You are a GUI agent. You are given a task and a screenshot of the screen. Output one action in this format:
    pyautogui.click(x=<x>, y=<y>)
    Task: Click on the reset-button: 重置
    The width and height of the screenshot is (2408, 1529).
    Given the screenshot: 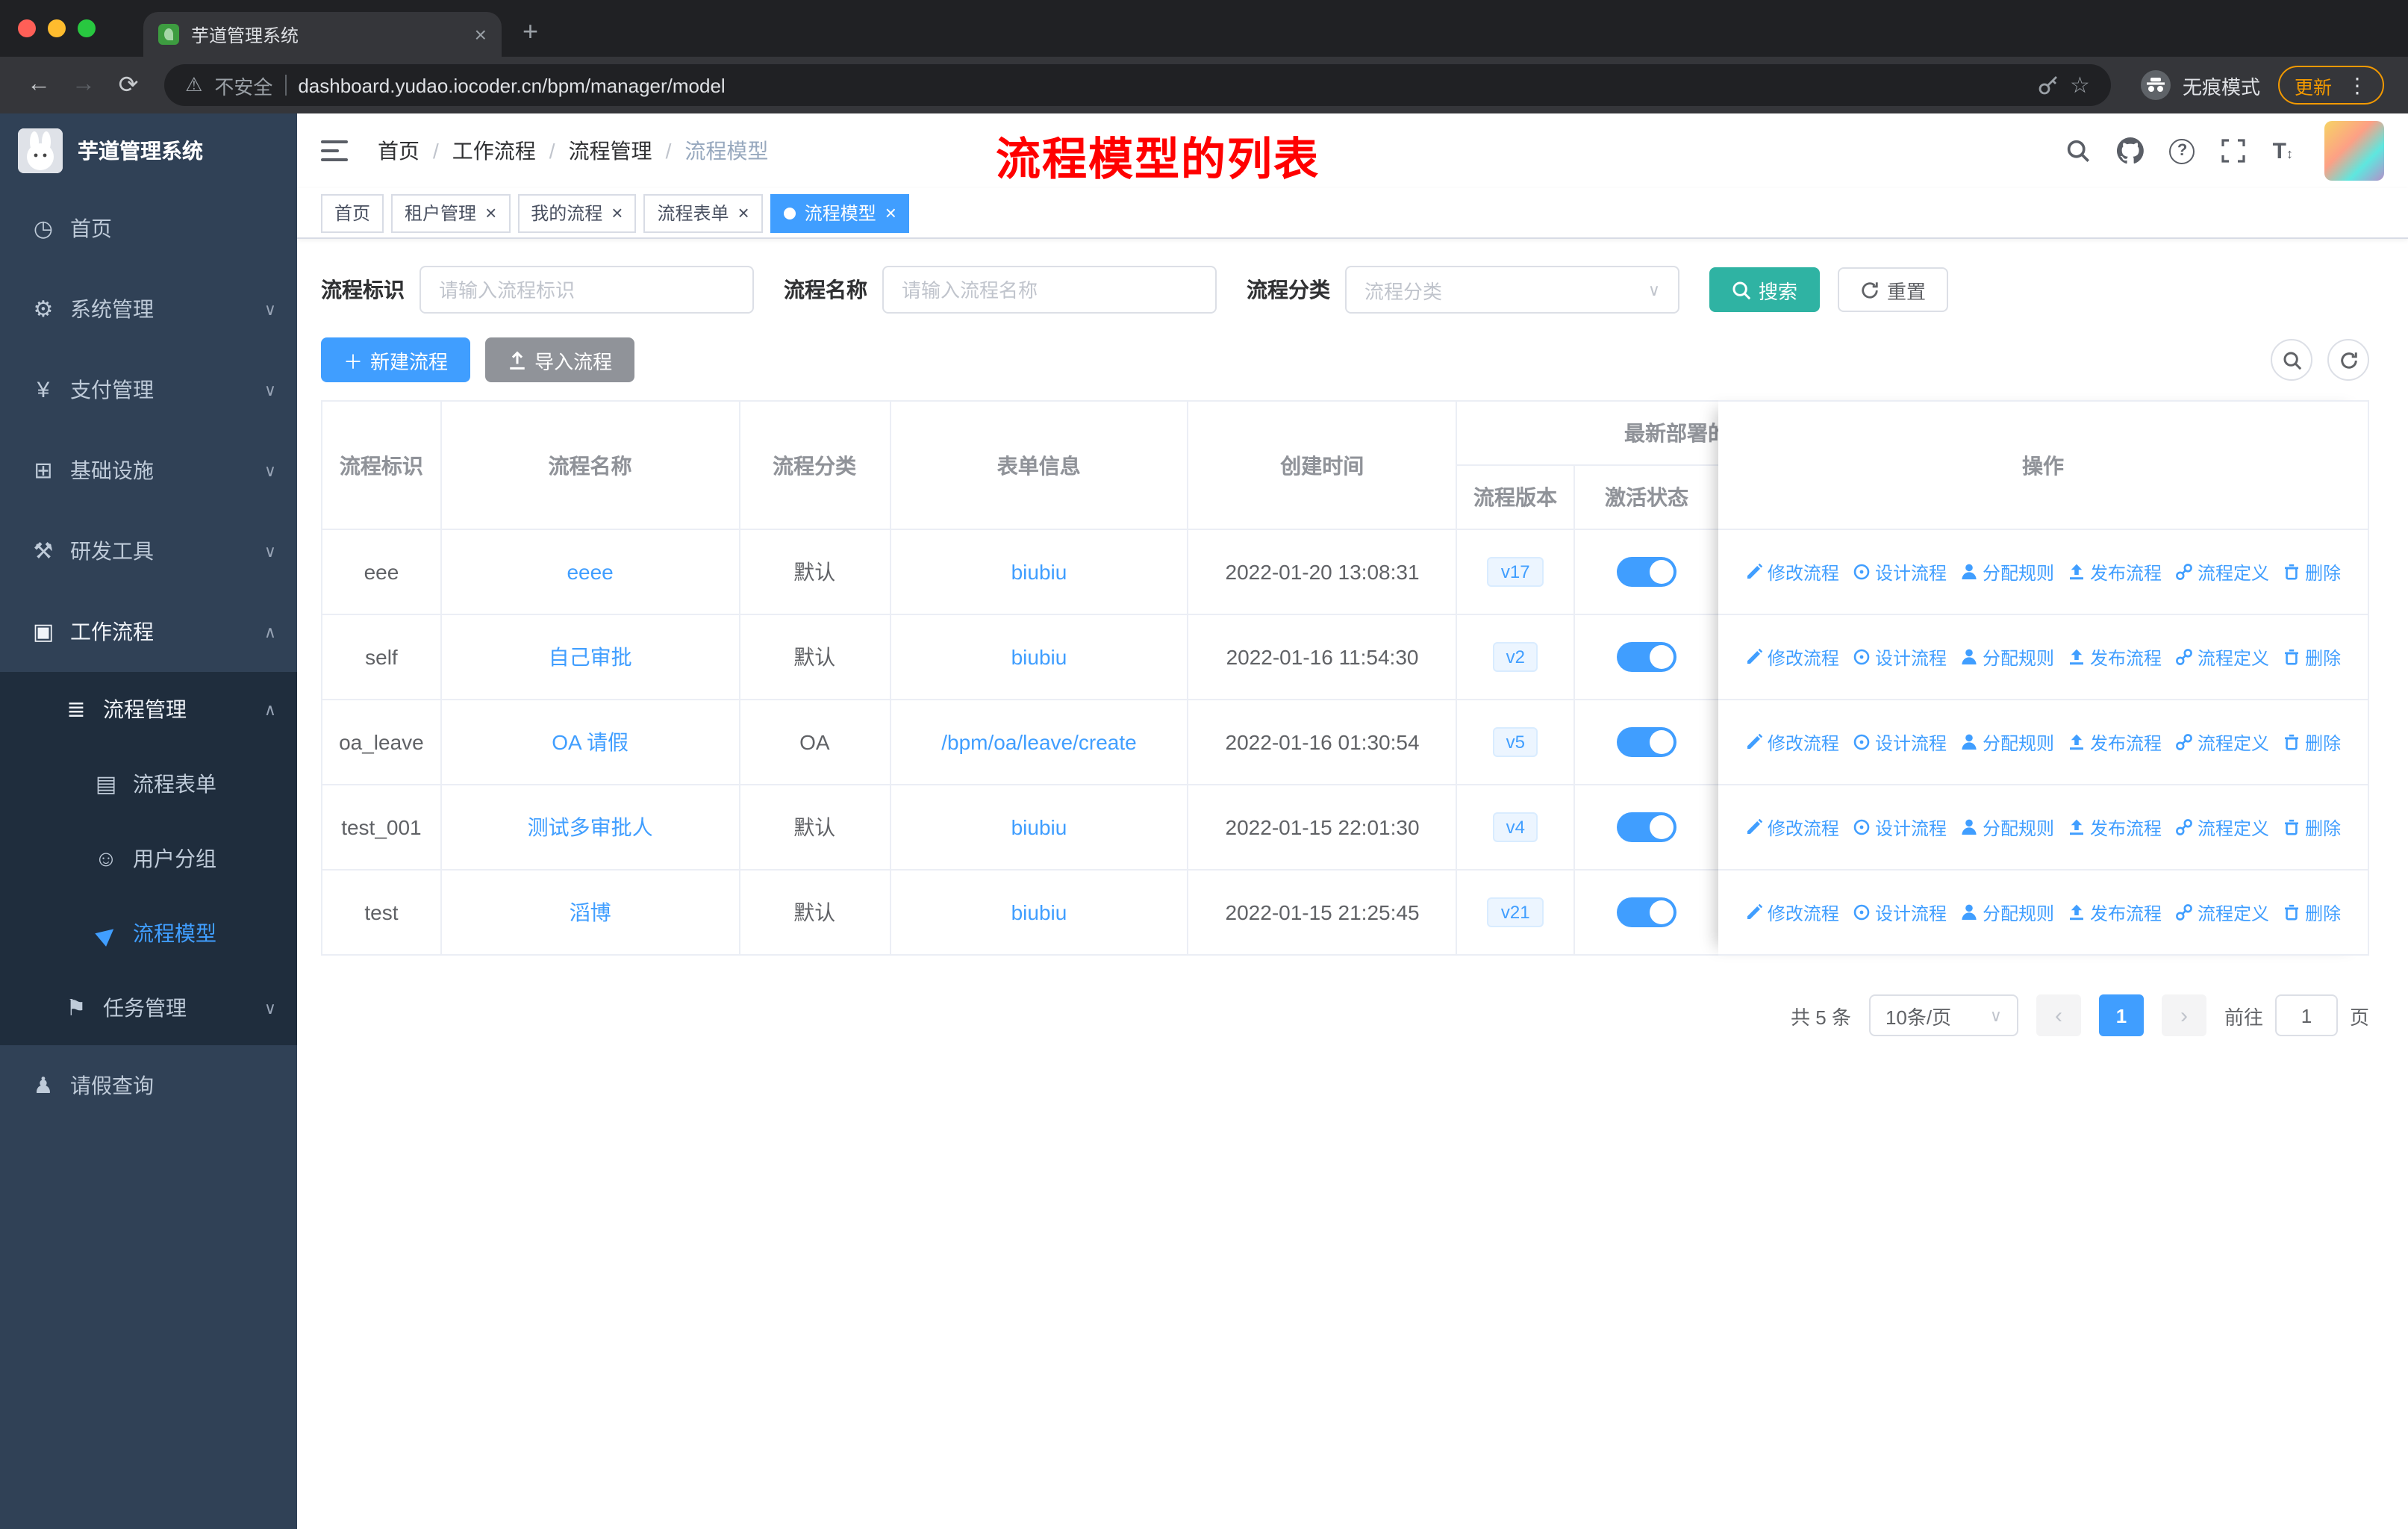 What is the action you would take?
    pyautogui.click(x=1893, y=289)
    